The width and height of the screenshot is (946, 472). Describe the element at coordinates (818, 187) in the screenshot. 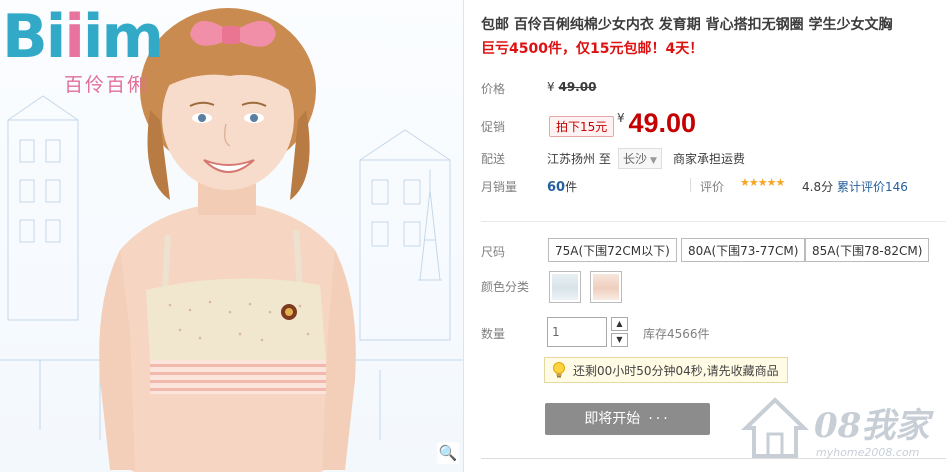

I see `rating-score: 4.8分` at that location.